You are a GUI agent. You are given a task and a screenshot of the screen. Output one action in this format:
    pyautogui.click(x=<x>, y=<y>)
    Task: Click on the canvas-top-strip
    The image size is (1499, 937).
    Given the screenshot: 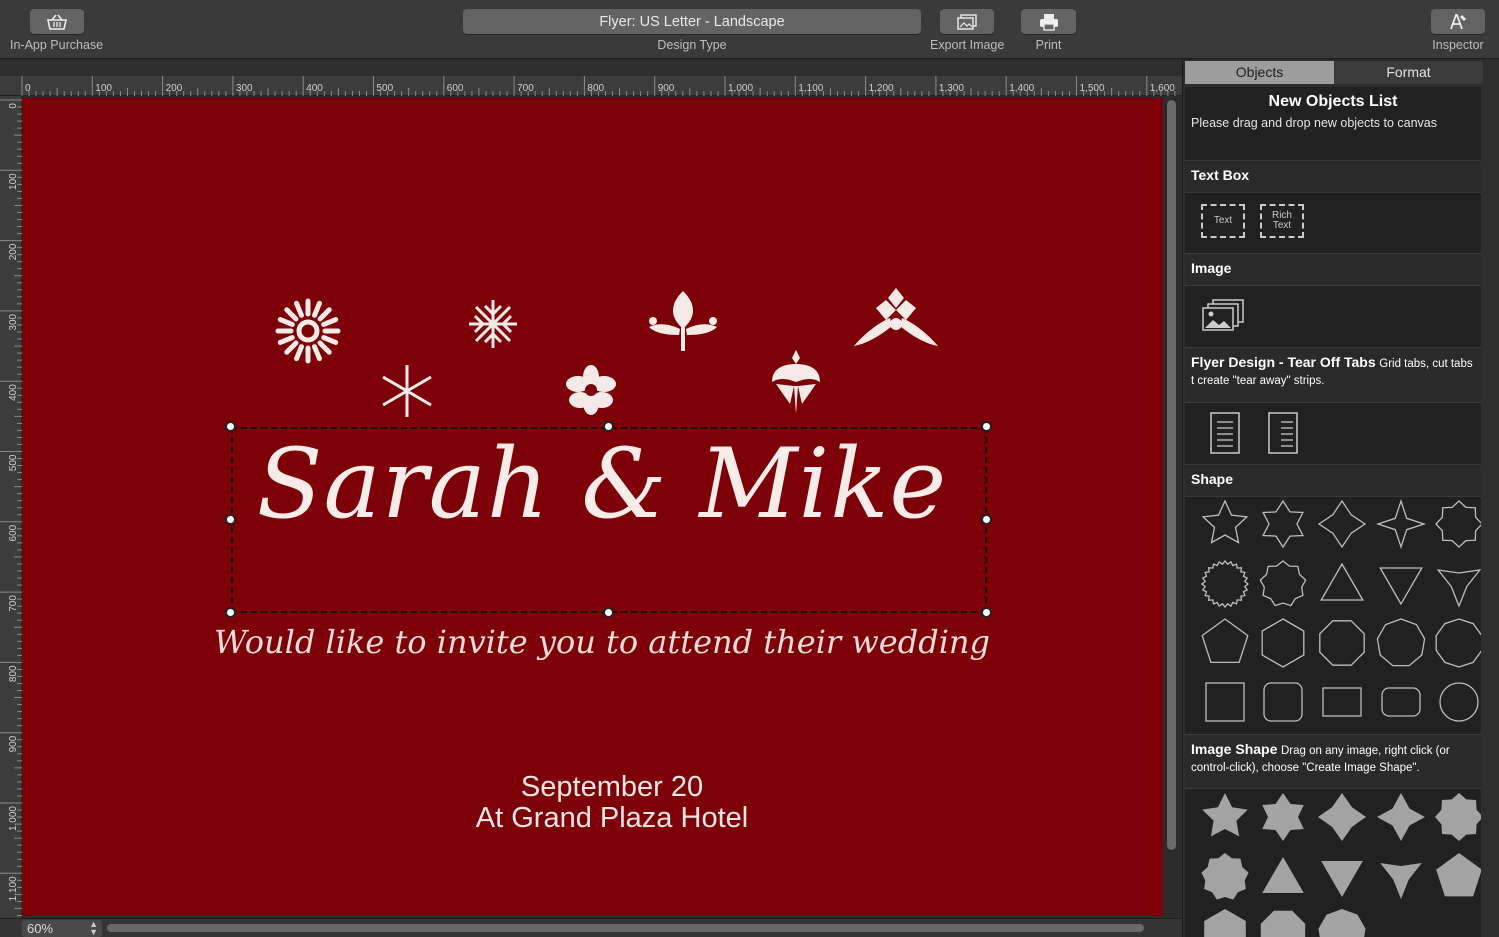 What is the action you would take?
    pyautogui.click(x=591, y=68)
    